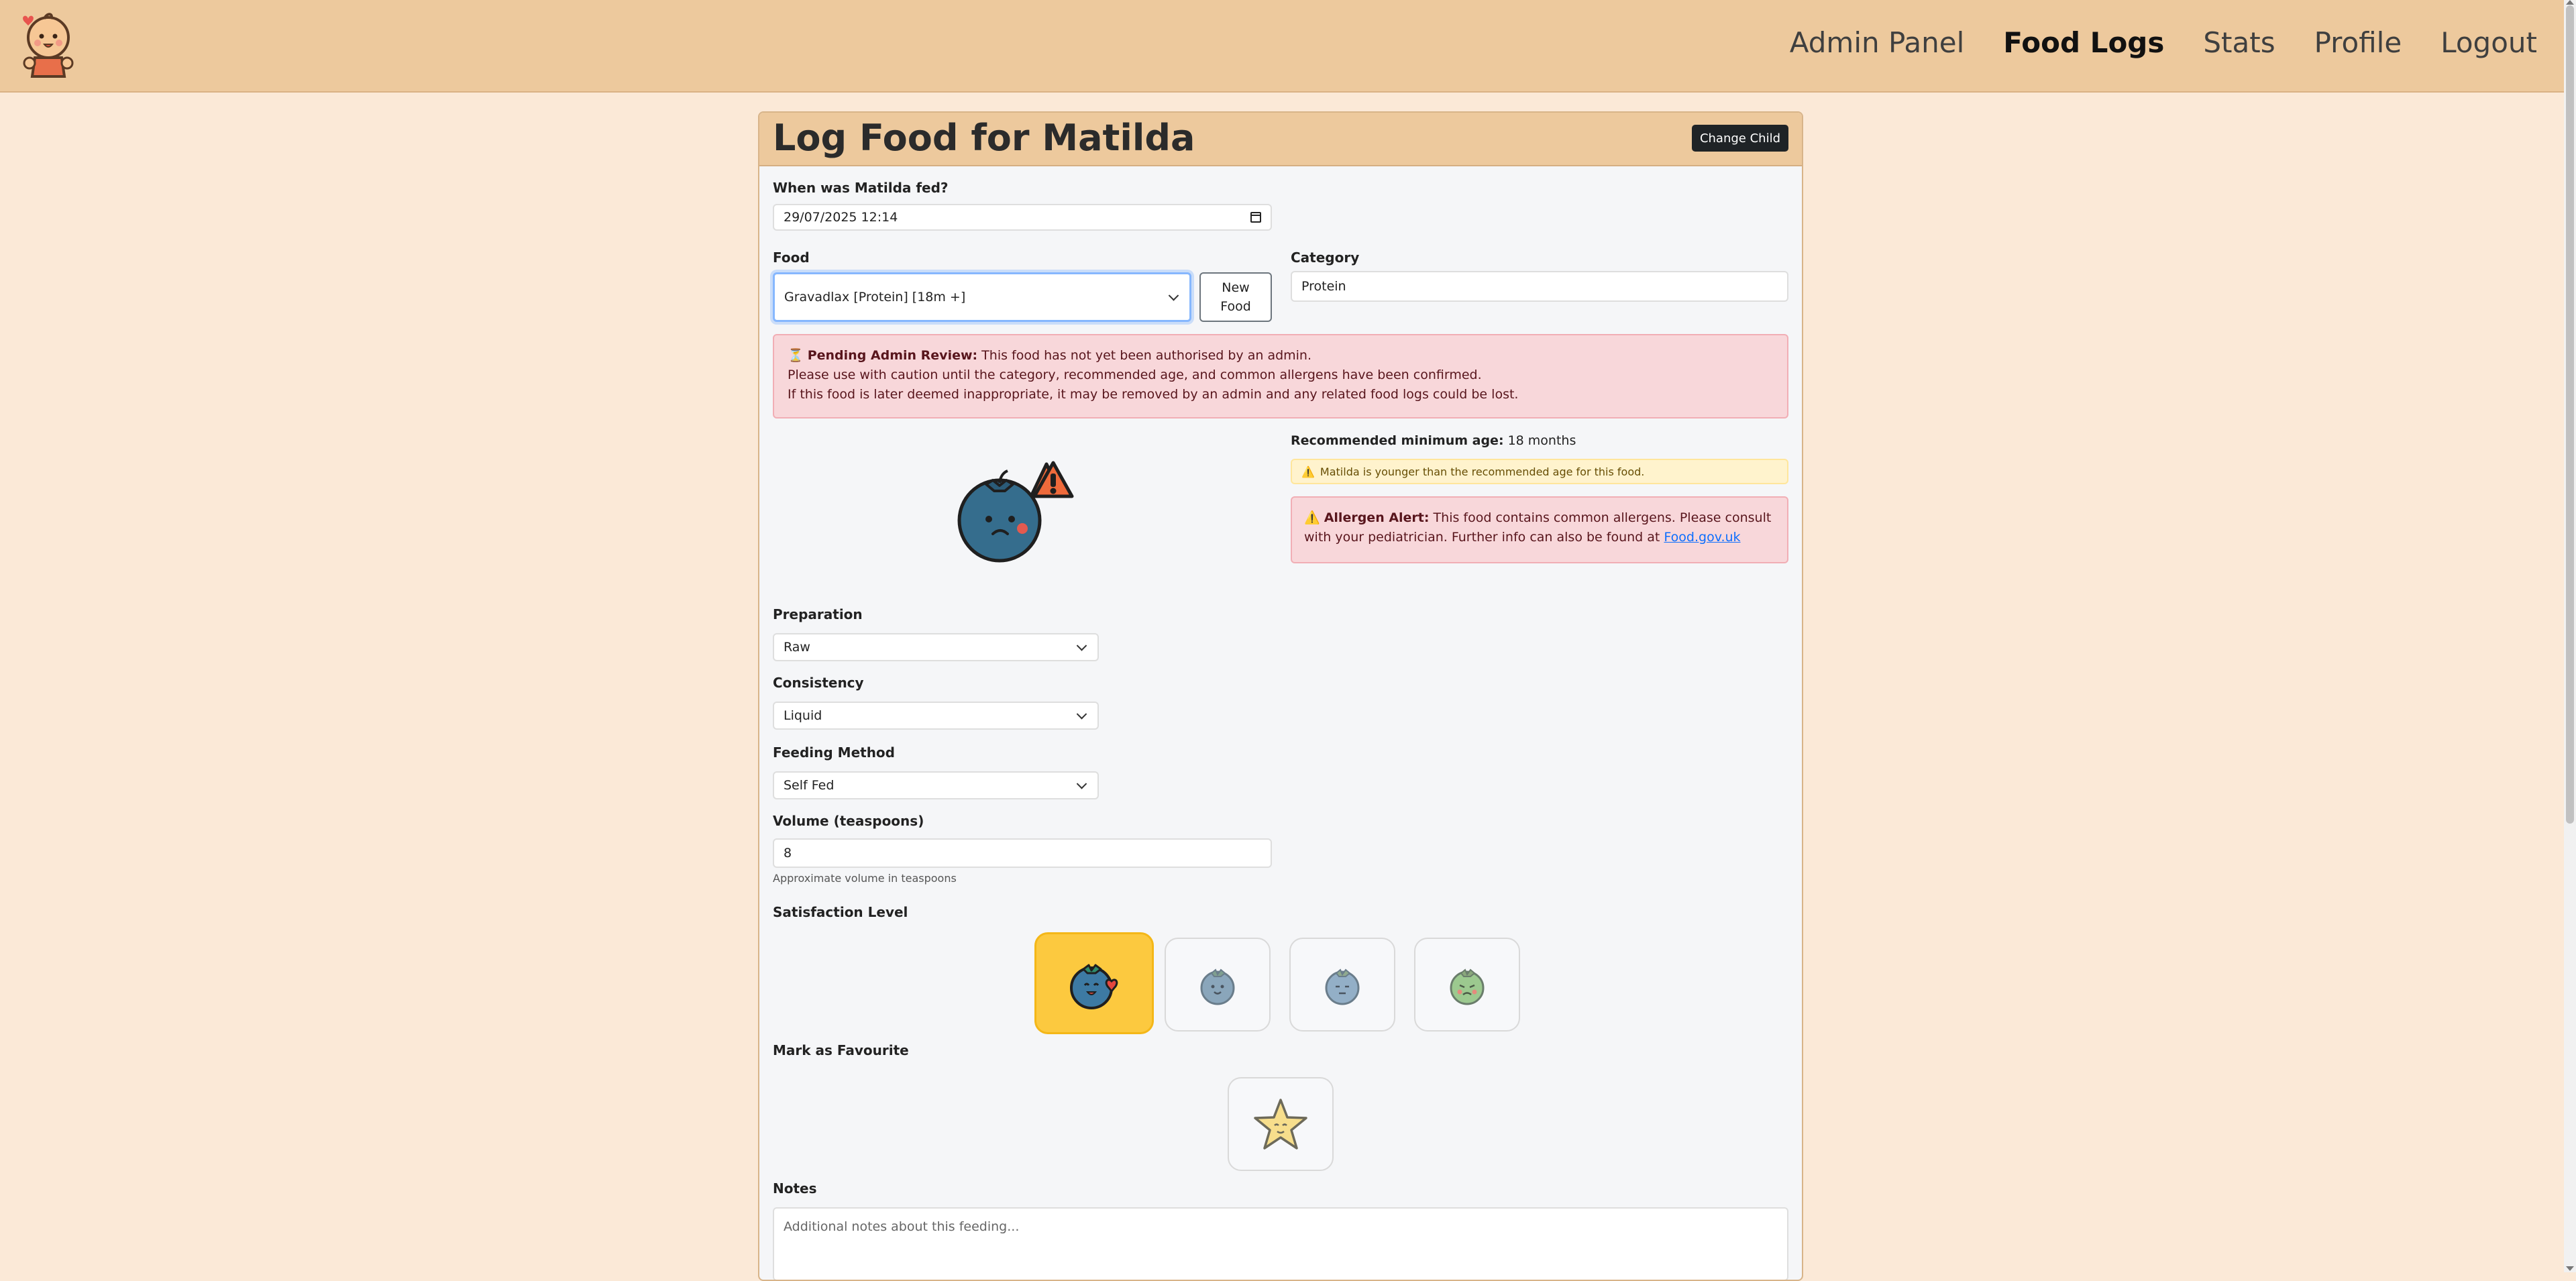 Image resolution: width=2576 pixels, height=1281 pixels. What do you see at coordinates (1877, 42) in the screenshot?
I see `nav-admin-panel: Admin Panel` at bounding box center [1877, 42].